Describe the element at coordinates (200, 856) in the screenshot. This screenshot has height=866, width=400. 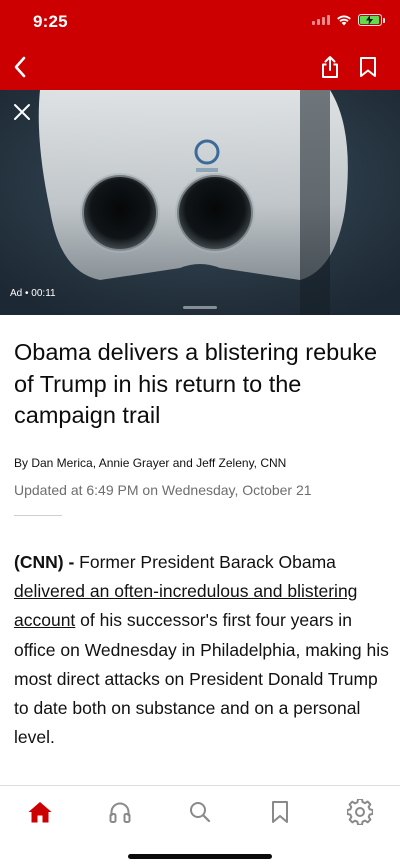
I see `home-indicator` at that location.